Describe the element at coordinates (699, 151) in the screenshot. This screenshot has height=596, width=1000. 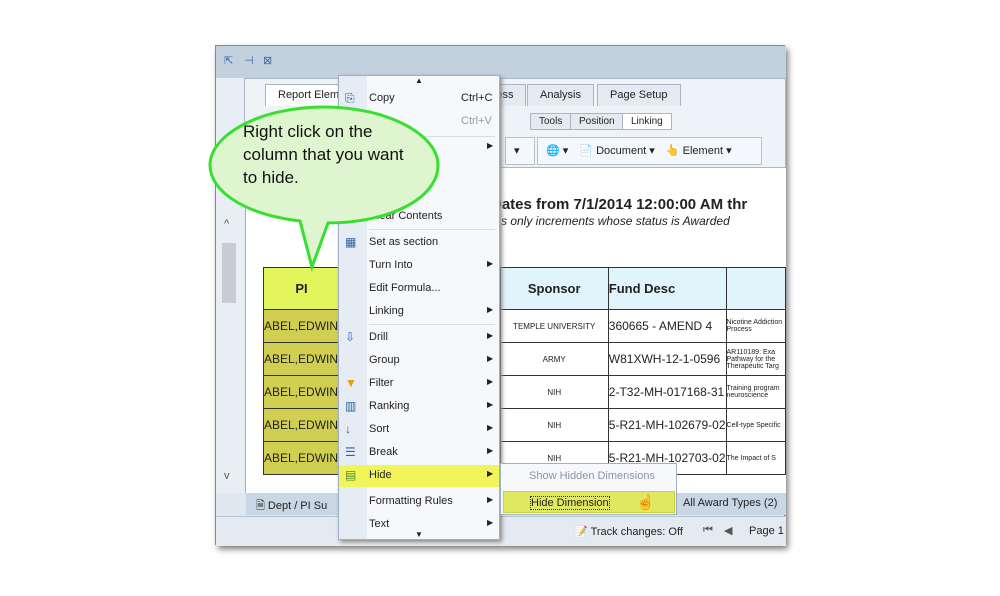
I see `element-button: 👆 Element ▾` at that location.